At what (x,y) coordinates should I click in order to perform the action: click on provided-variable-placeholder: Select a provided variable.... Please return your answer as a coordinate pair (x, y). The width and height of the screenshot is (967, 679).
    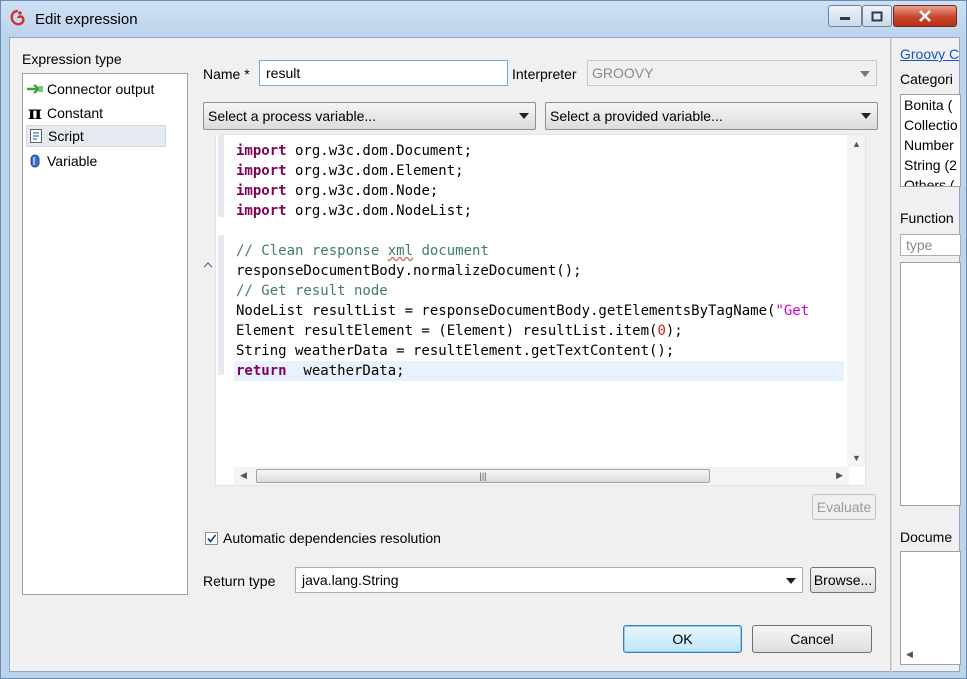
    Looking at the image, I should click on (636, 116).